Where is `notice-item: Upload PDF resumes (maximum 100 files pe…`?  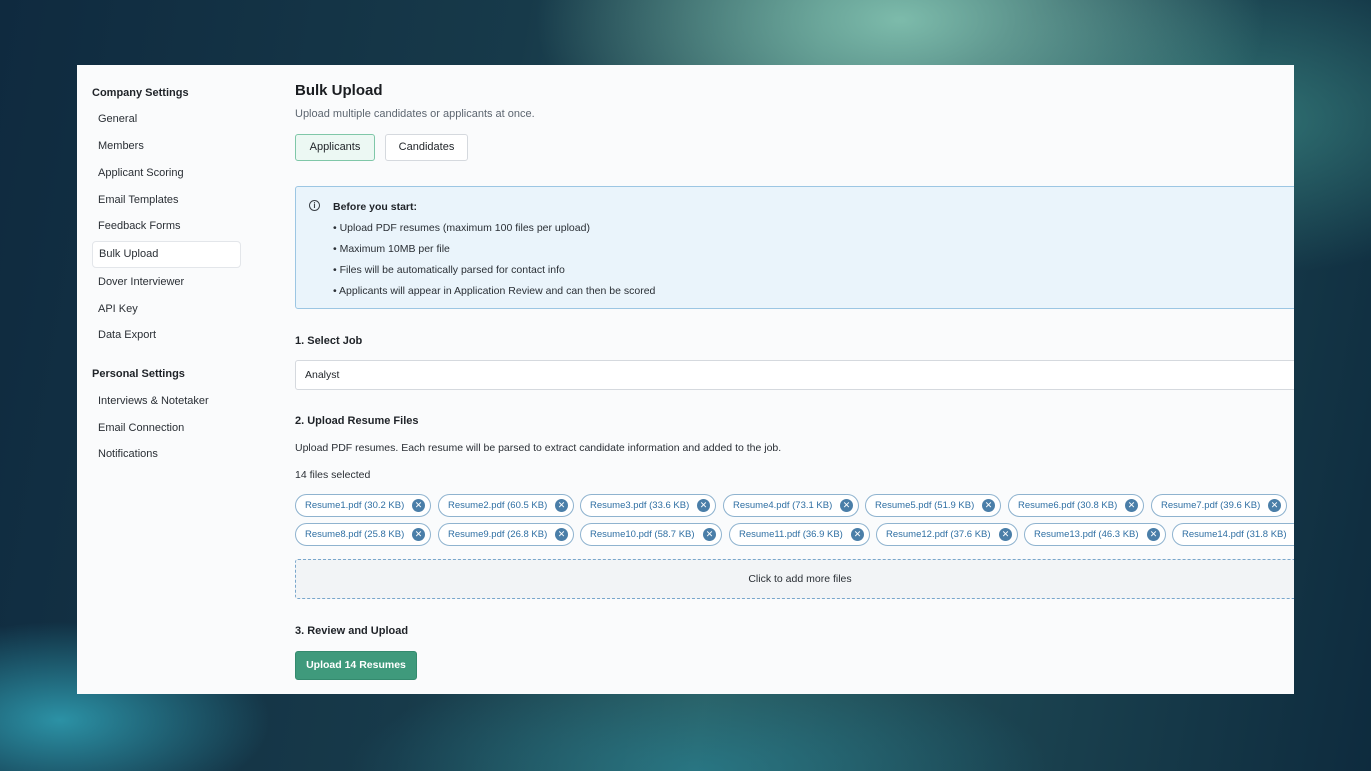
notice-item: Upload PDF resumes (maximum 100 files pe… is located at coordinates (494, 232).